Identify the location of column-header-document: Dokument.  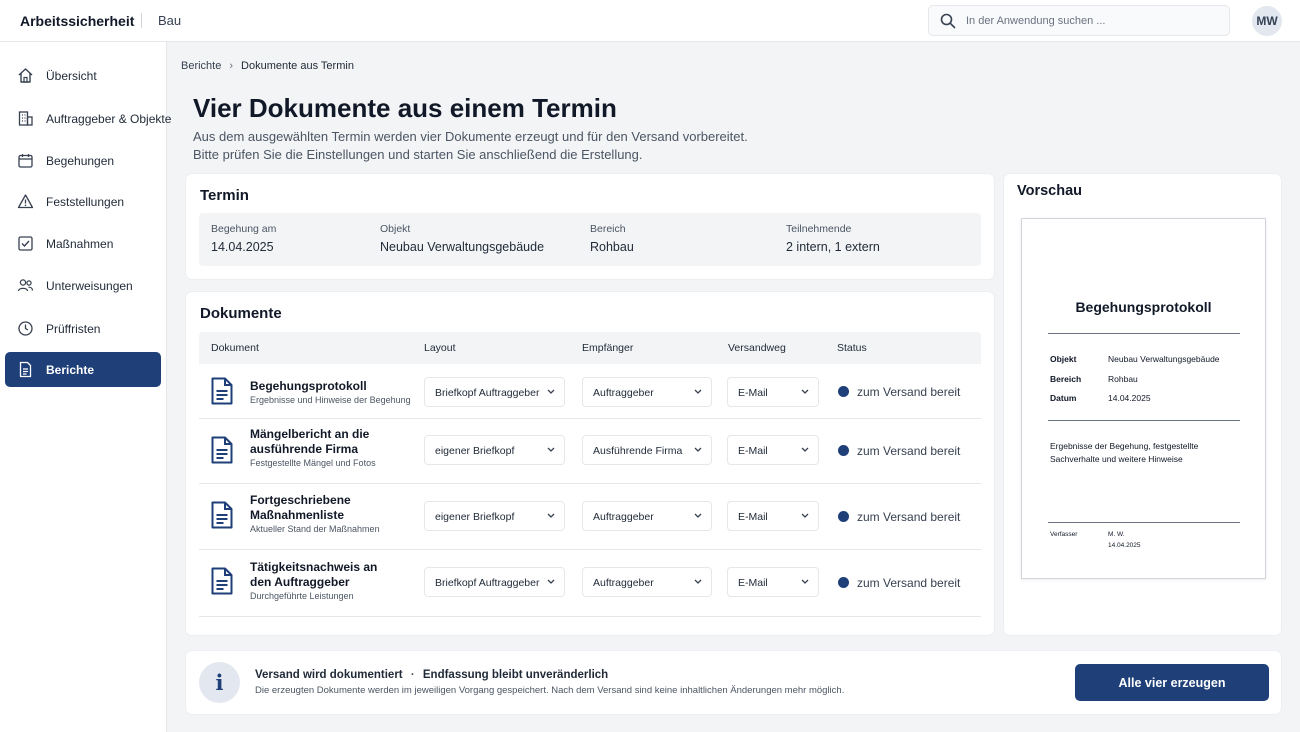
(235, 348).